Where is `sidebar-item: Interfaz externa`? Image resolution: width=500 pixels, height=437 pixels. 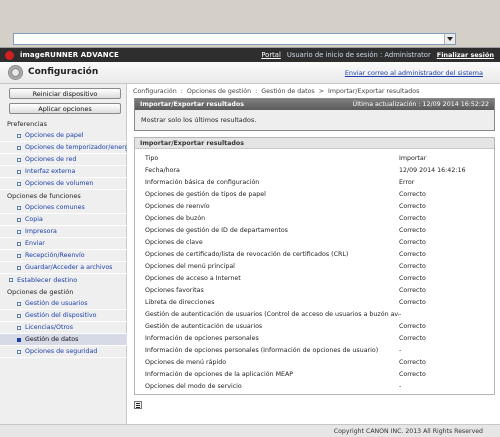
sidebar-item: Interfaz externa is located at coordinates (63, 172).